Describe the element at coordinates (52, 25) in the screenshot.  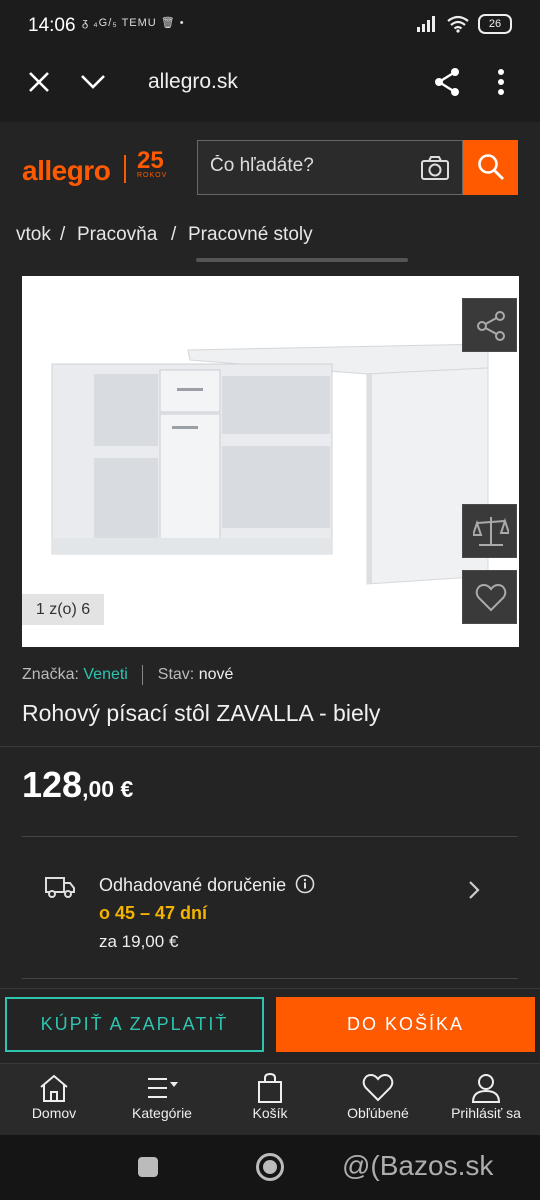
I see `status-time: 14:06` at that location.